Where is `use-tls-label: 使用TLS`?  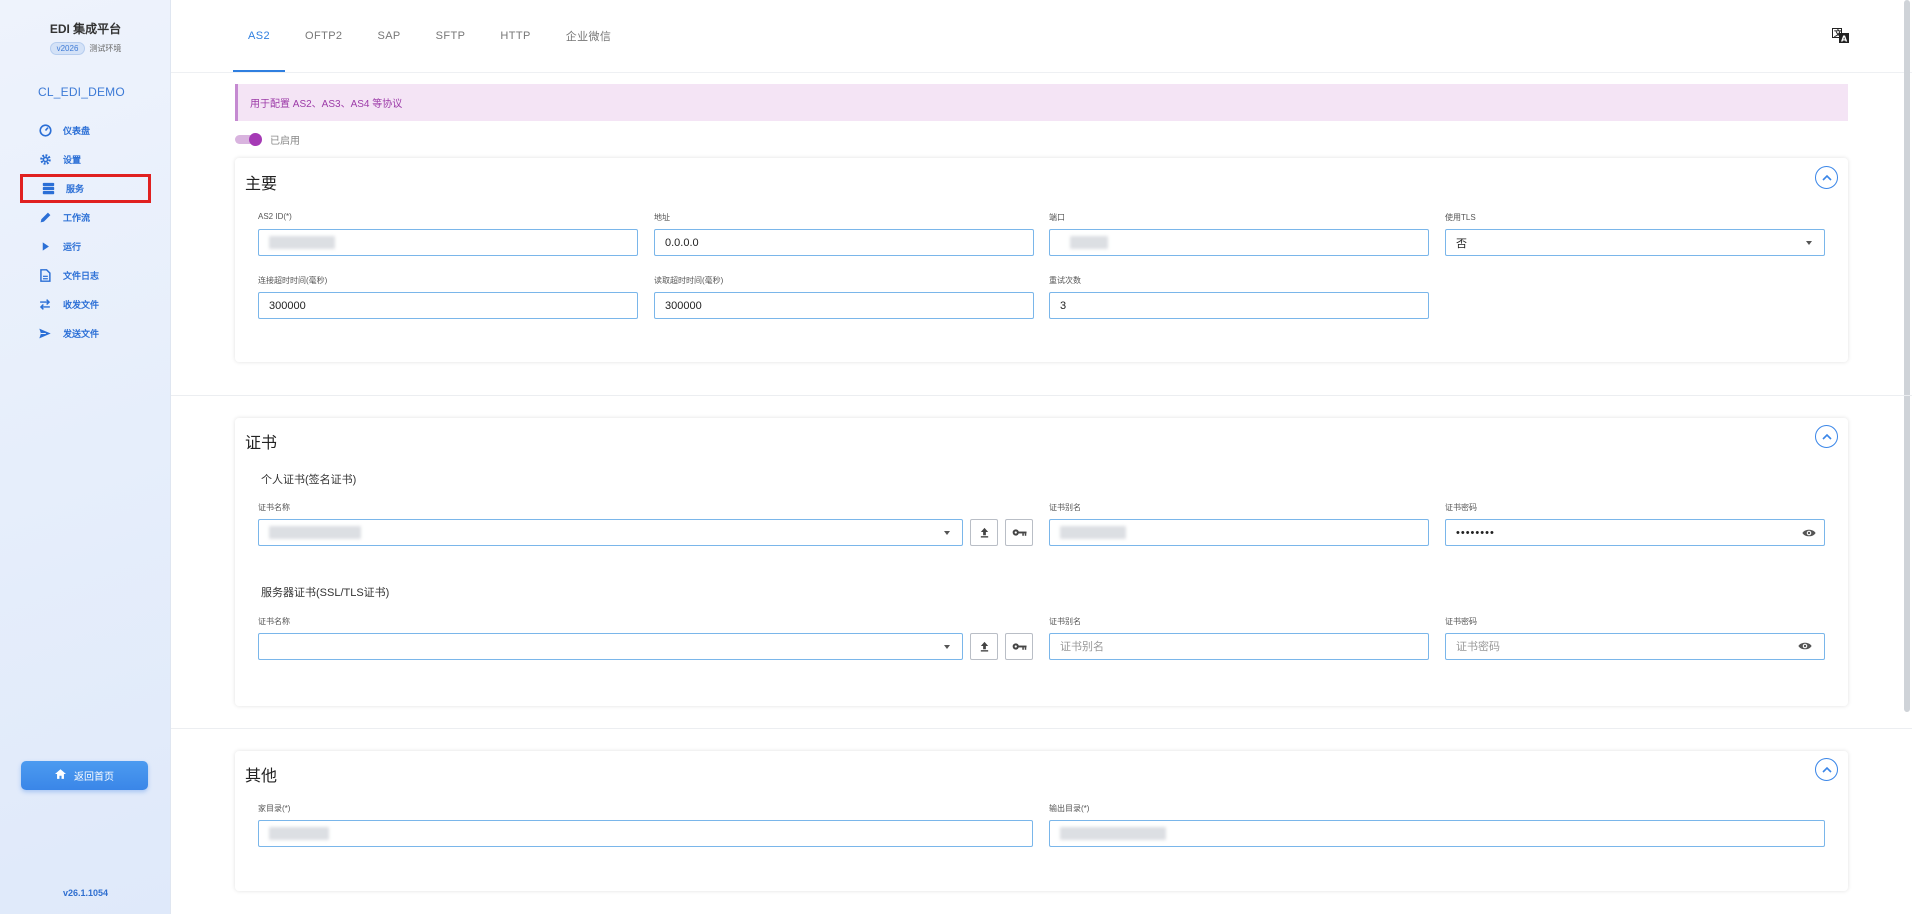 use-tls-label: 使用TLS is located at coordinates (1460, 217).